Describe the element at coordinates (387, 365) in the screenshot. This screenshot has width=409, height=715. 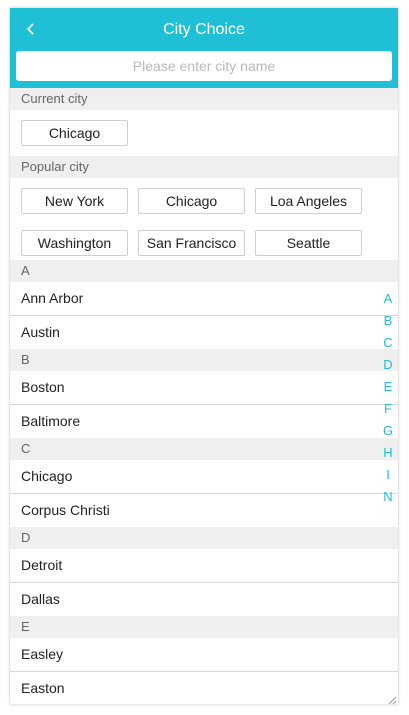
I see `index-letter: D` at that location.